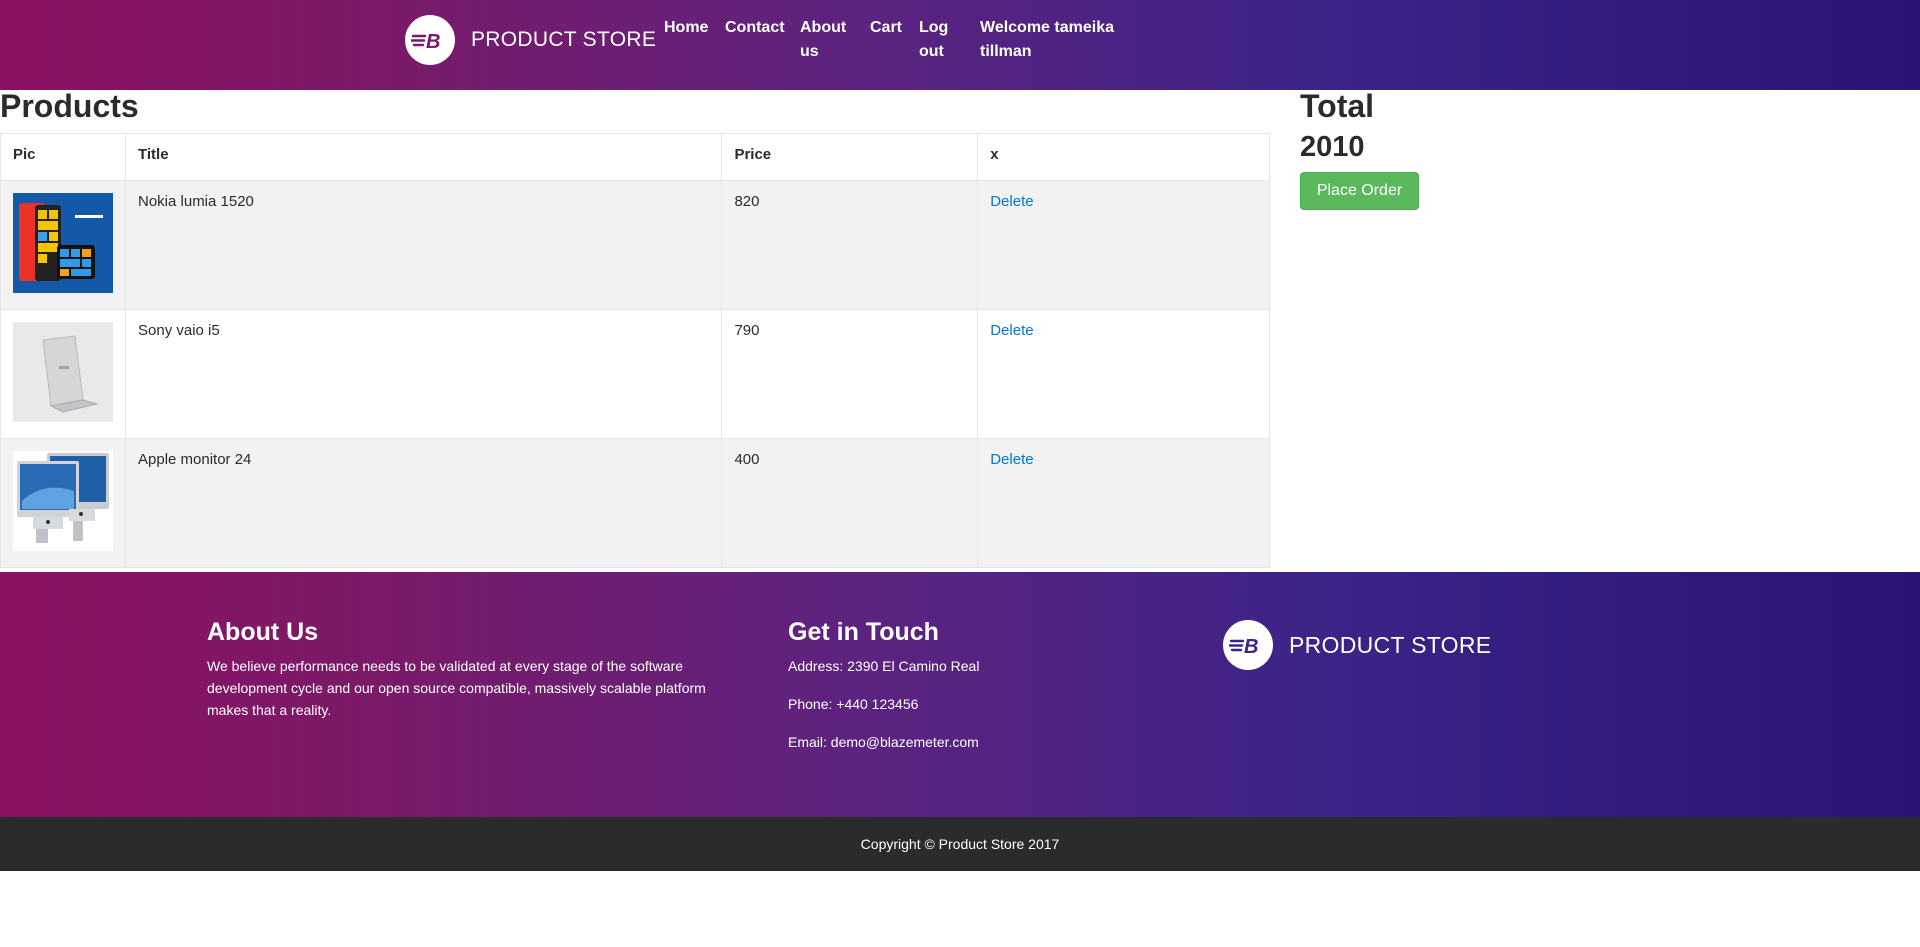  Describe the element at coordinates (809, 51) in the screenshot. I see `nav-about-label-line2: us` at that location.